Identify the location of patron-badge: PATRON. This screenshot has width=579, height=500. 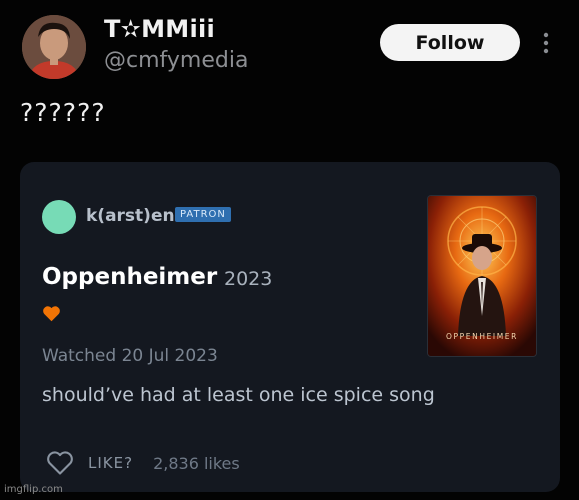
(203, 214).